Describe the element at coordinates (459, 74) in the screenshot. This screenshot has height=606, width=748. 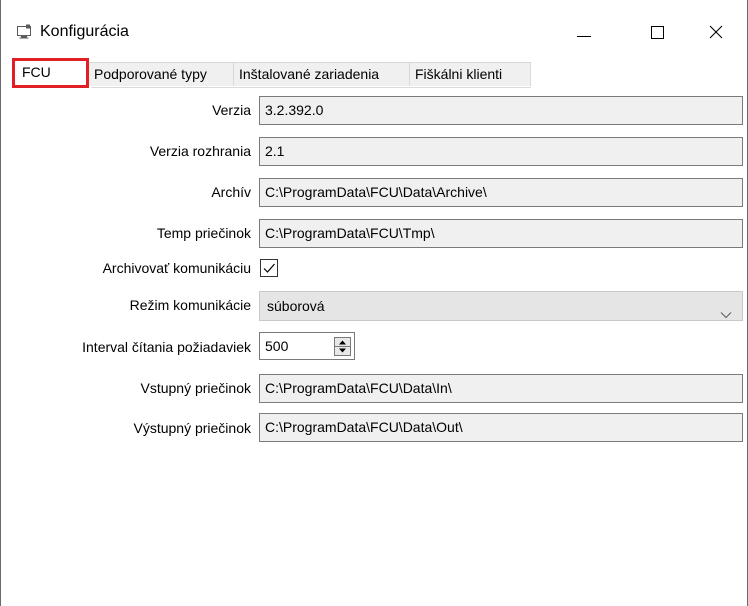
I see `tab-label: Fiškálni klienti` at that location.